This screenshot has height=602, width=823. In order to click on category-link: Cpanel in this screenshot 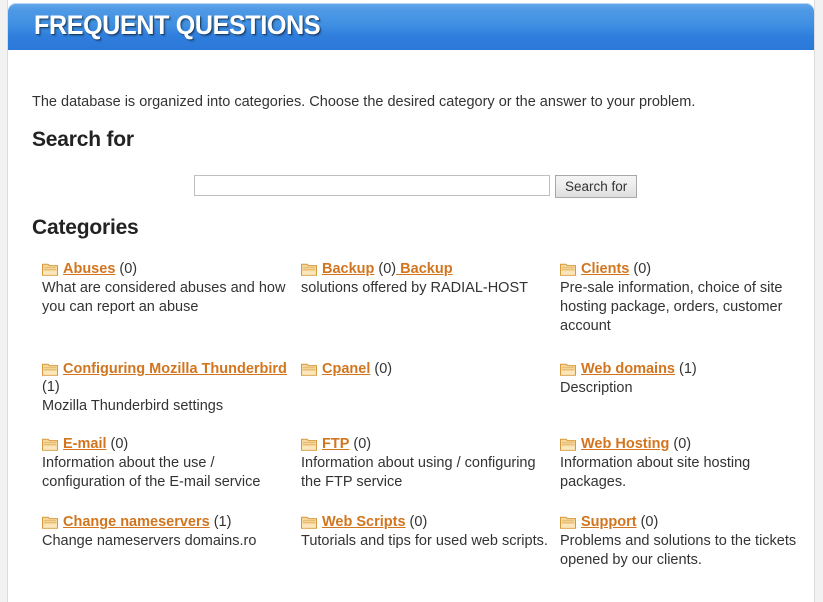, I will do `click(346, 369)`.